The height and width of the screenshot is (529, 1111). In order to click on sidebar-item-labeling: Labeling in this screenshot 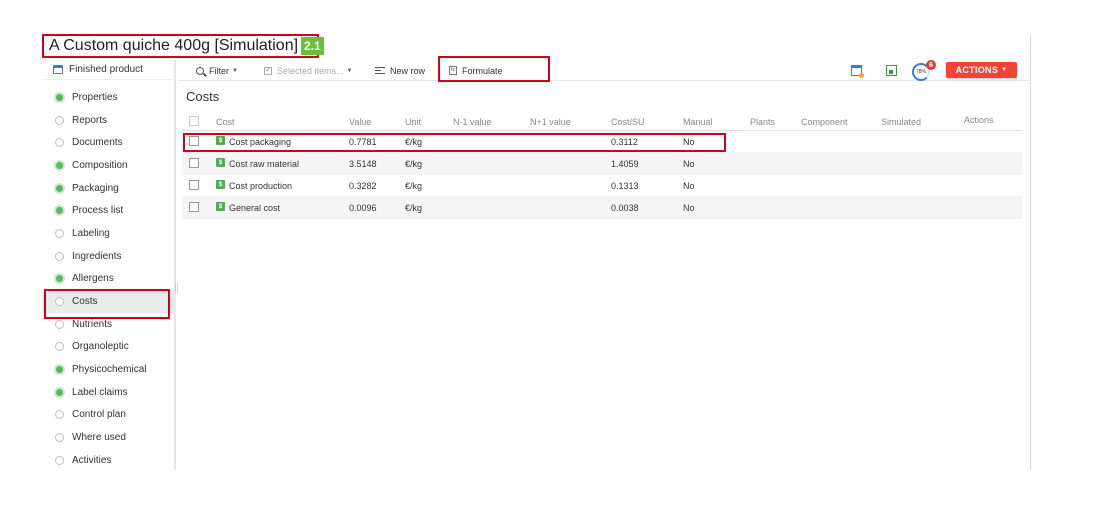, I will do `click(109, 233)`.